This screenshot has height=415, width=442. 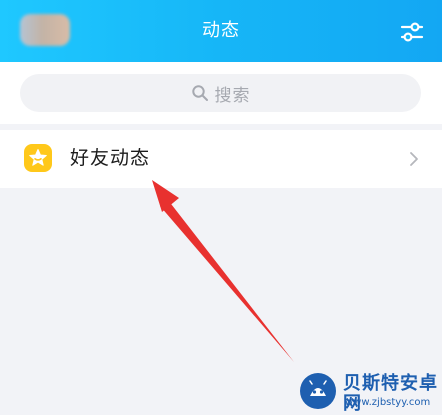 I want to click on top-bar: 动态, so click(x=221, y=31).